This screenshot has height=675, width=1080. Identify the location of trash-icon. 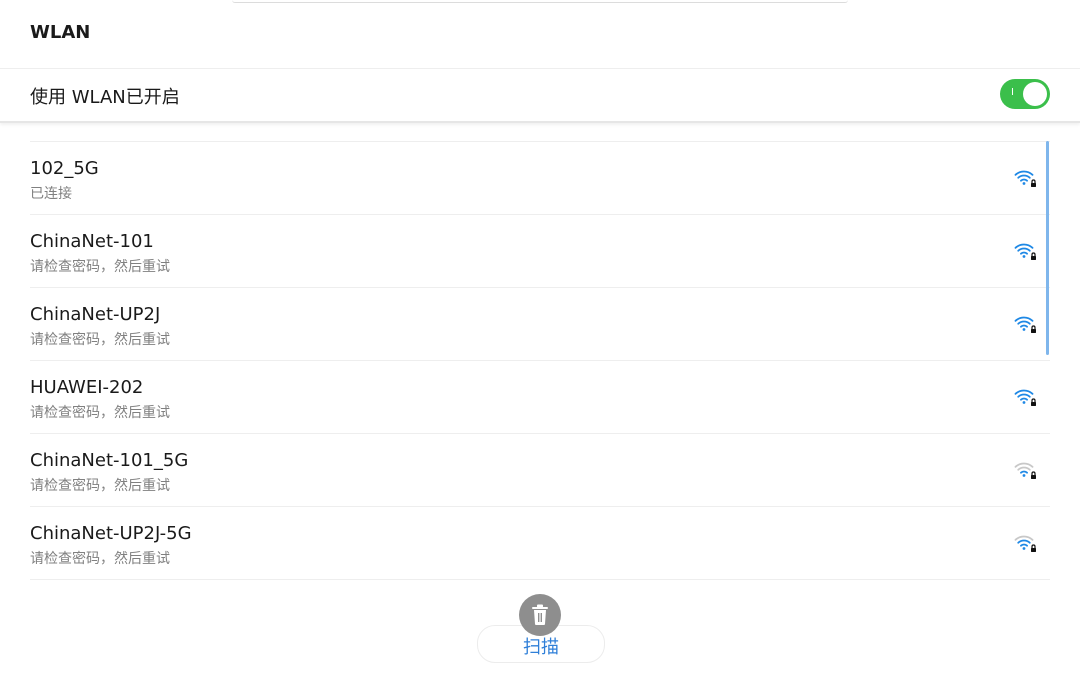
(540, 614).